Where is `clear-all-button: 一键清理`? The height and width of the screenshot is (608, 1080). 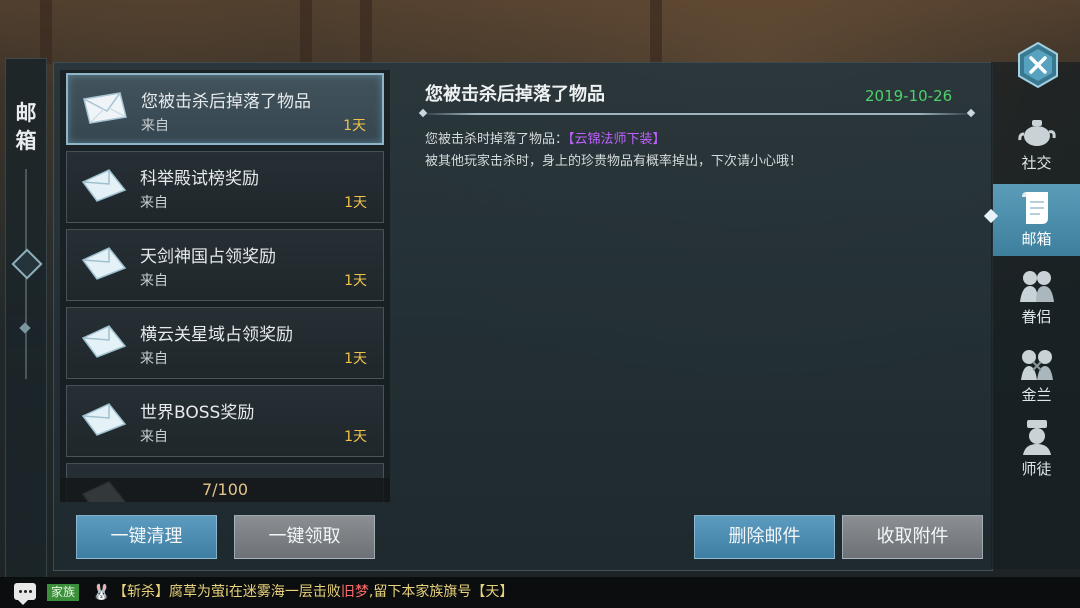 clear-all-button: 一键清理 is located at coordinates (146, 537).